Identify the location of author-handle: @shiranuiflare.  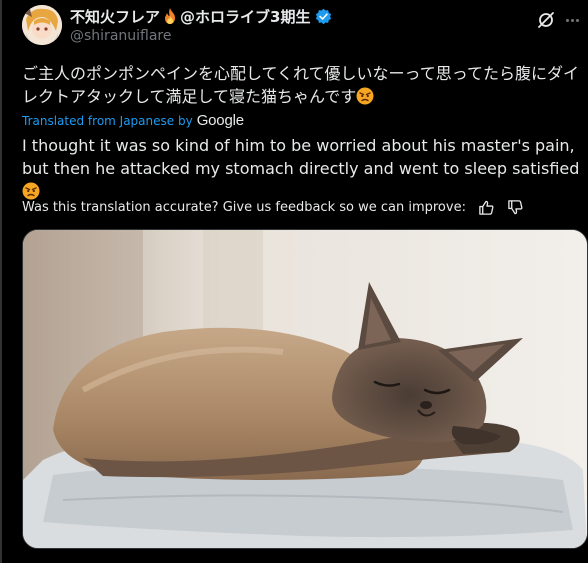
(285, 36).